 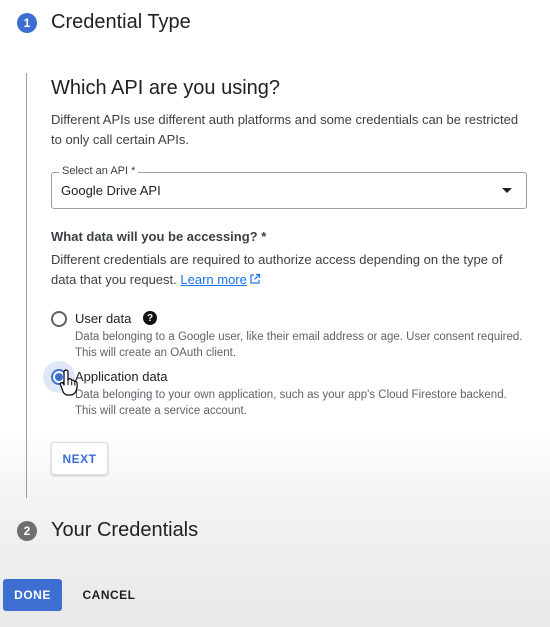 What do you see at coordinates (27, 531) in the screenshot?
I see `step-2-badge: 2` at bounding box center [27, 531].